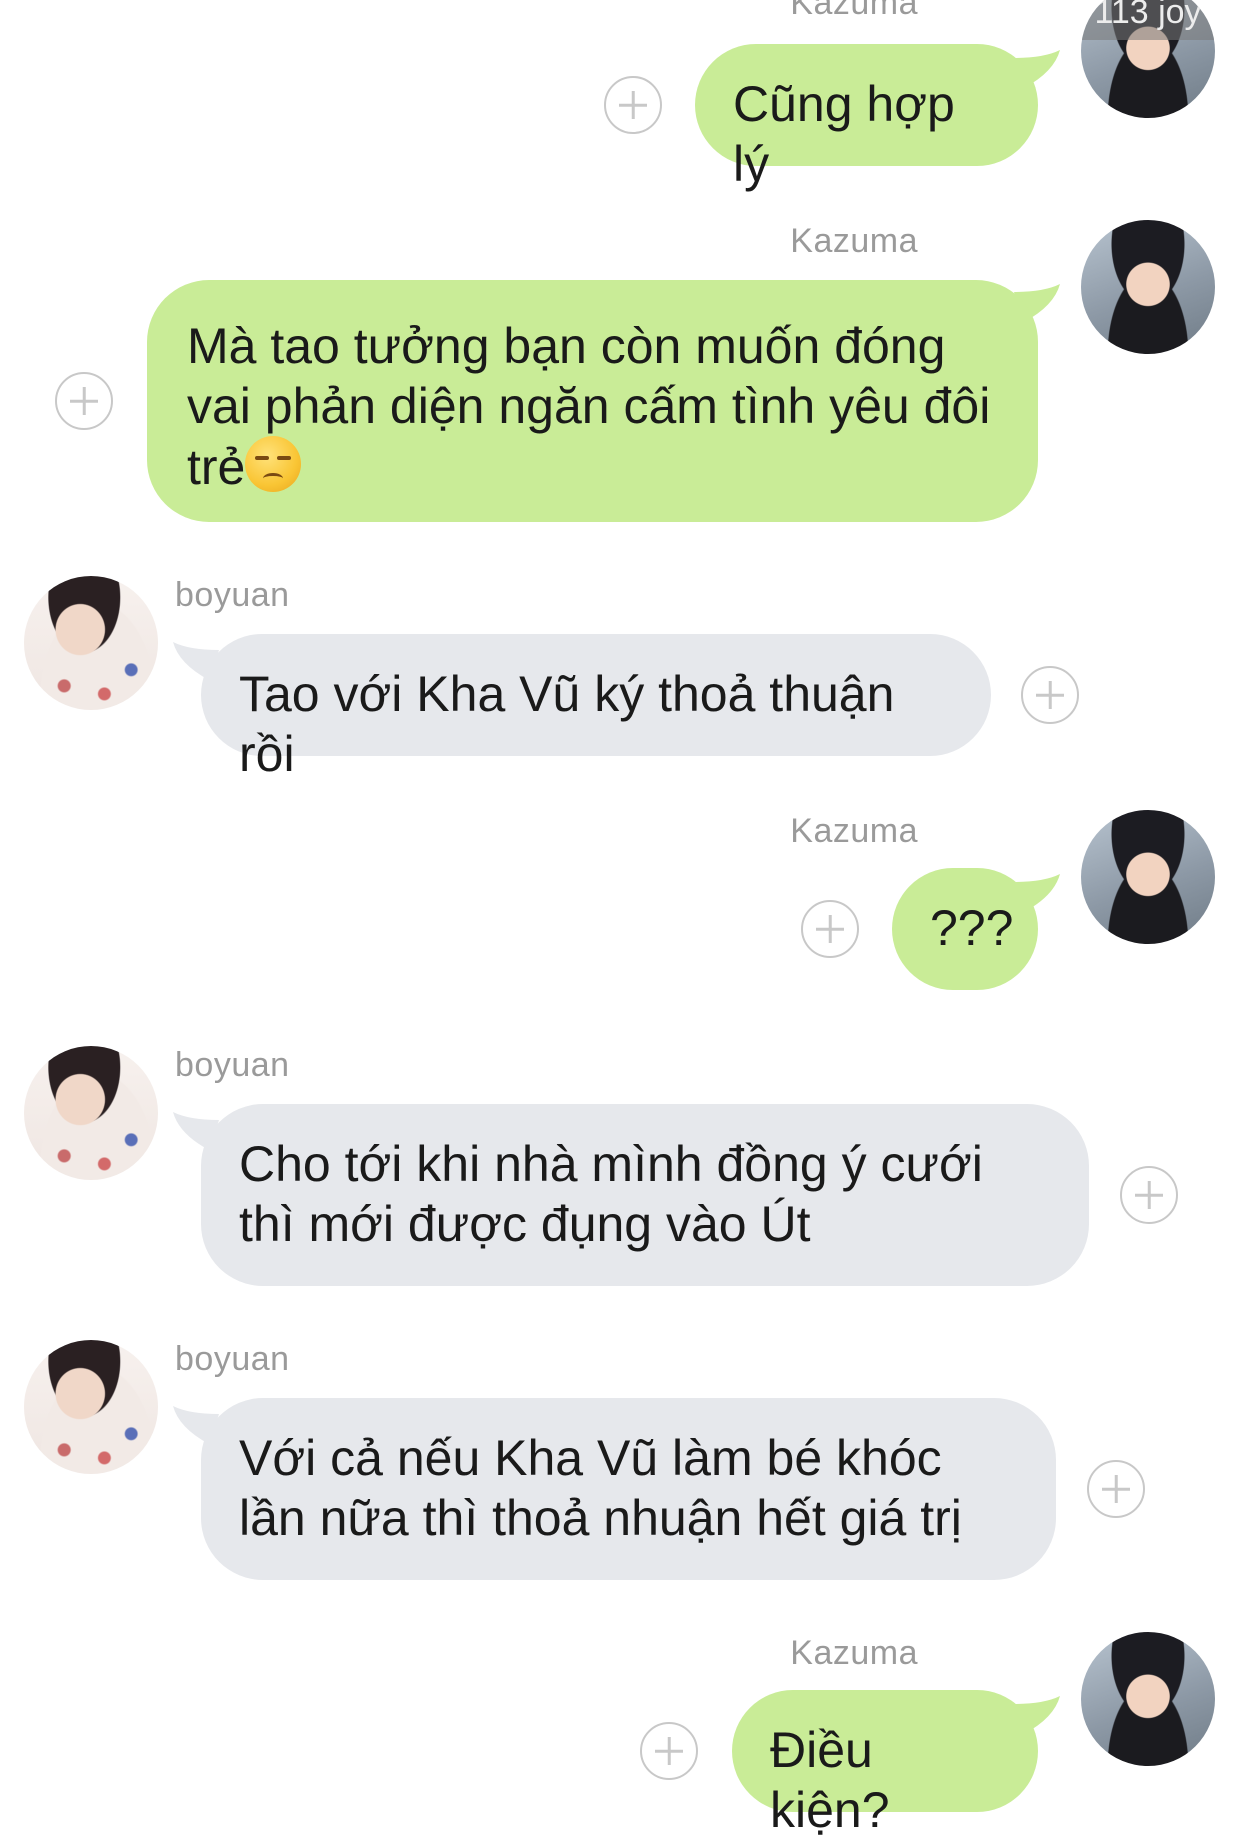  Describe the element at coordinates (866, 118) in the screenshot. I see `message-bubble: Cũng hợp lý` at that location.